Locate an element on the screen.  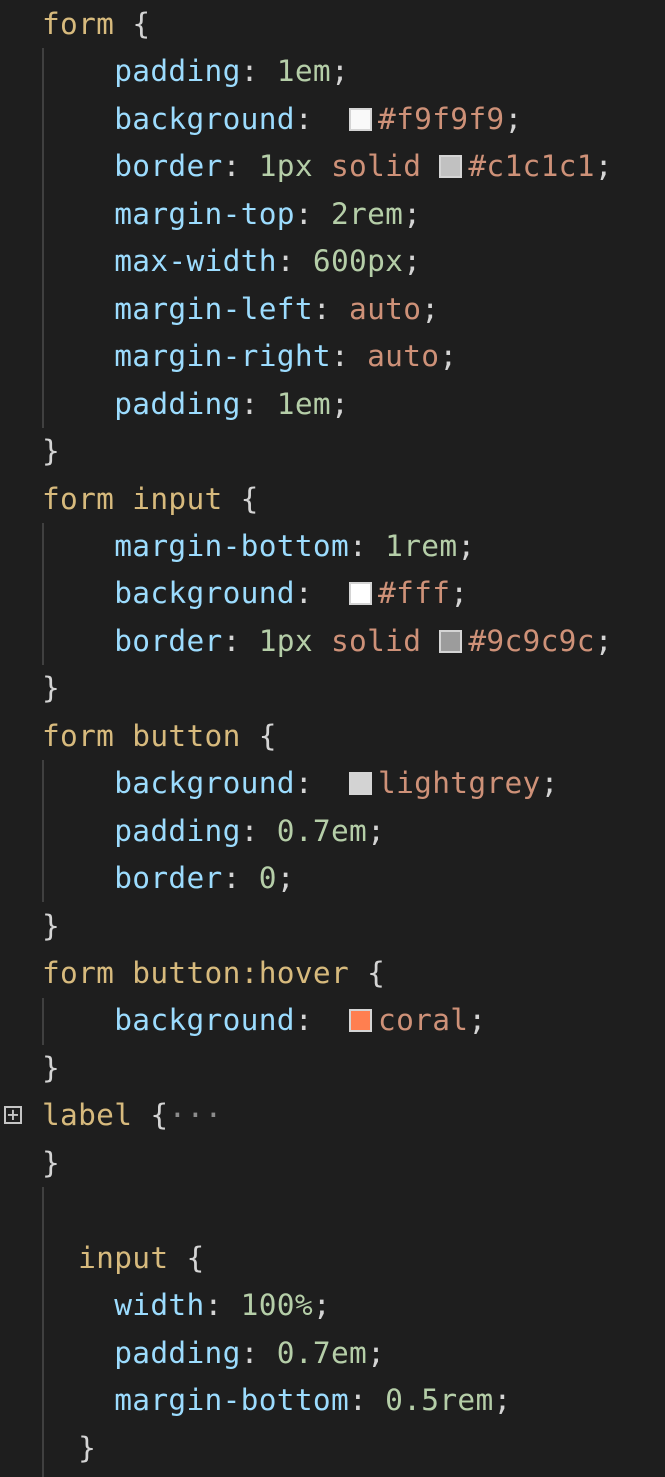
code-token: 2rem is located at coordinates (367, 213).